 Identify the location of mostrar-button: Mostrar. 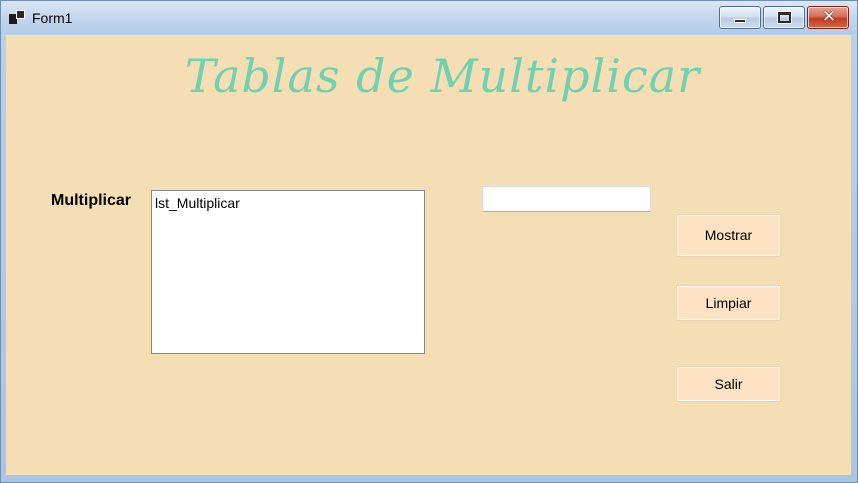
(728, 235).